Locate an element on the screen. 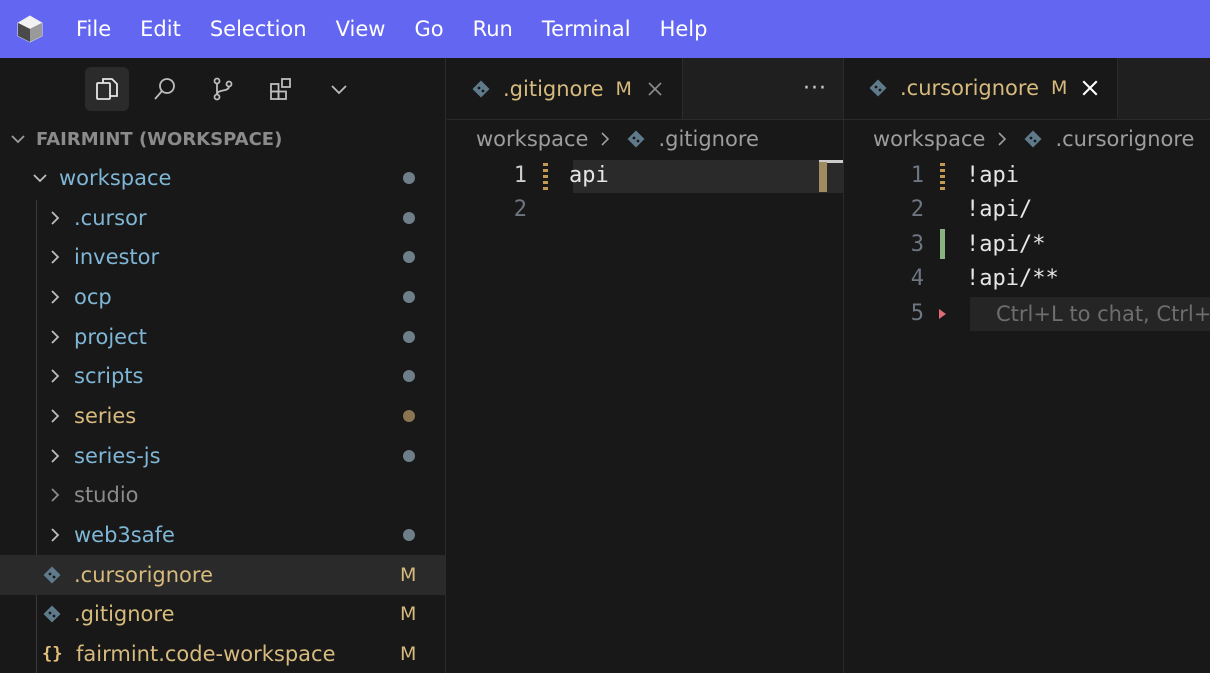  activity-tabs is located at coordinates (222, 89).